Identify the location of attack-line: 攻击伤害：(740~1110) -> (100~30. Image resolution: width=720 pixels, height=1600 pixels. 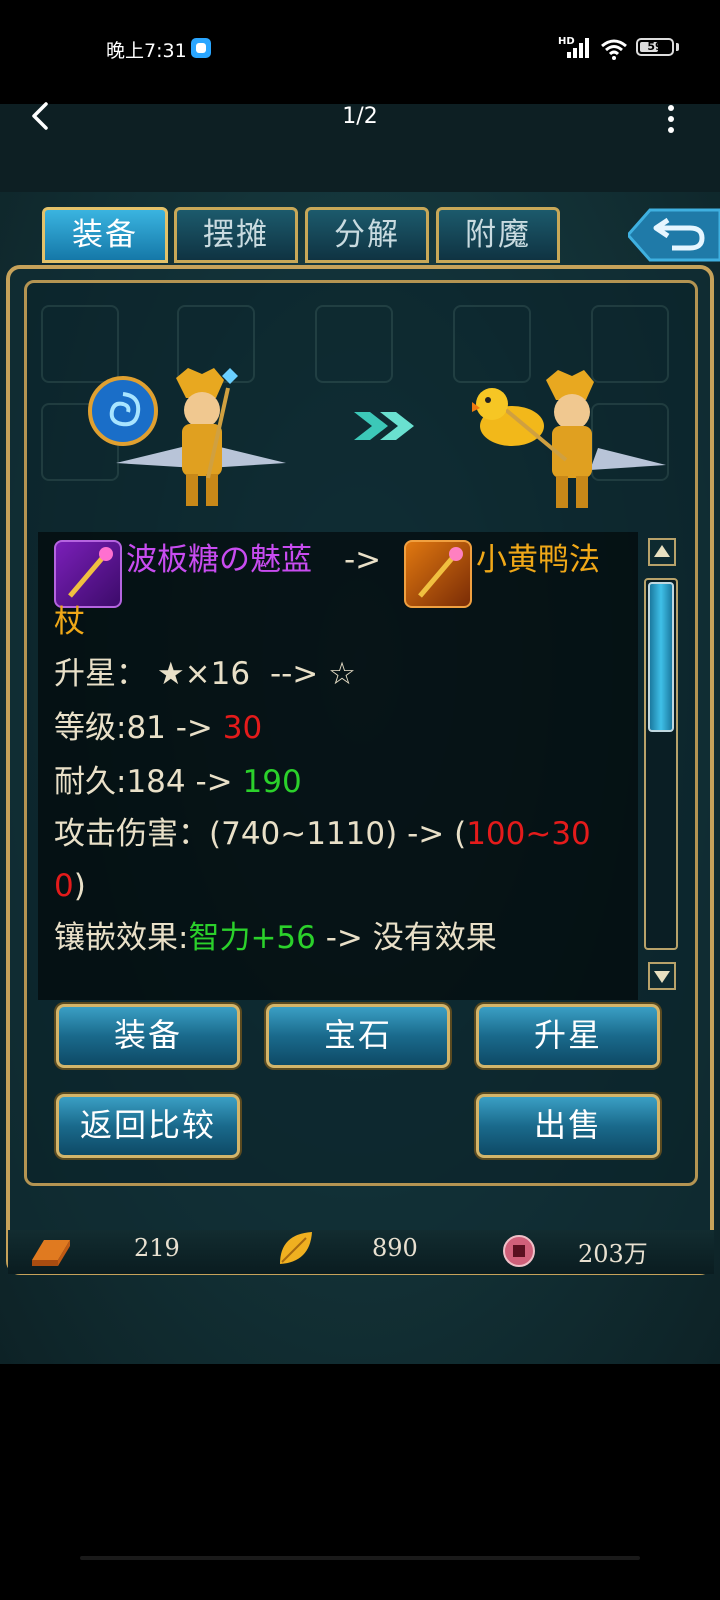
(322, 834).